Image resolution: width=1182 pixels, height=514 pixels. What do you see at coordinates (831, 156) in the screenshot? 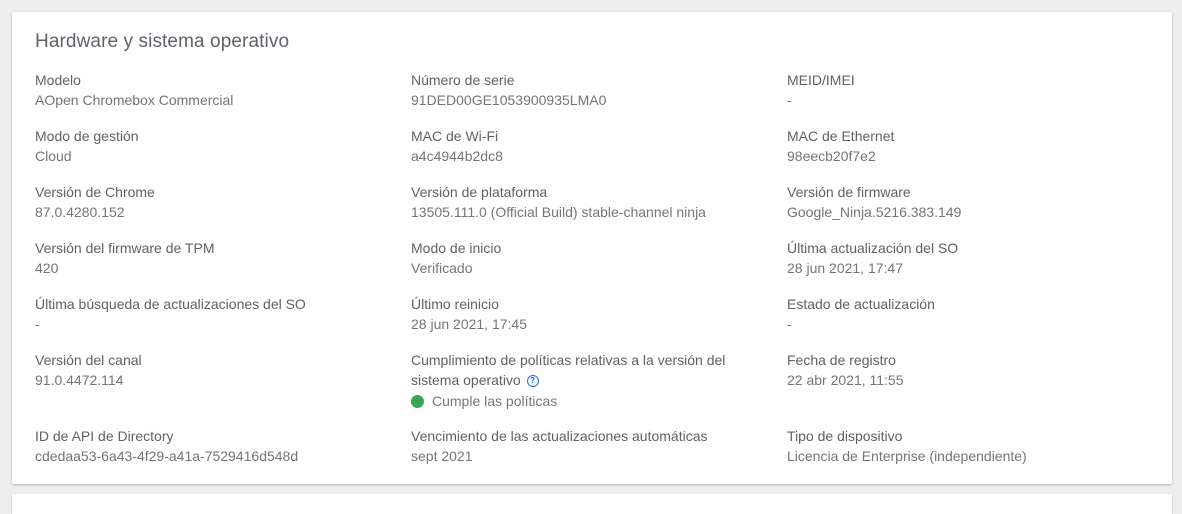
I see `field-value: 98eecb20f7e2` at bounding box center [831, 156].